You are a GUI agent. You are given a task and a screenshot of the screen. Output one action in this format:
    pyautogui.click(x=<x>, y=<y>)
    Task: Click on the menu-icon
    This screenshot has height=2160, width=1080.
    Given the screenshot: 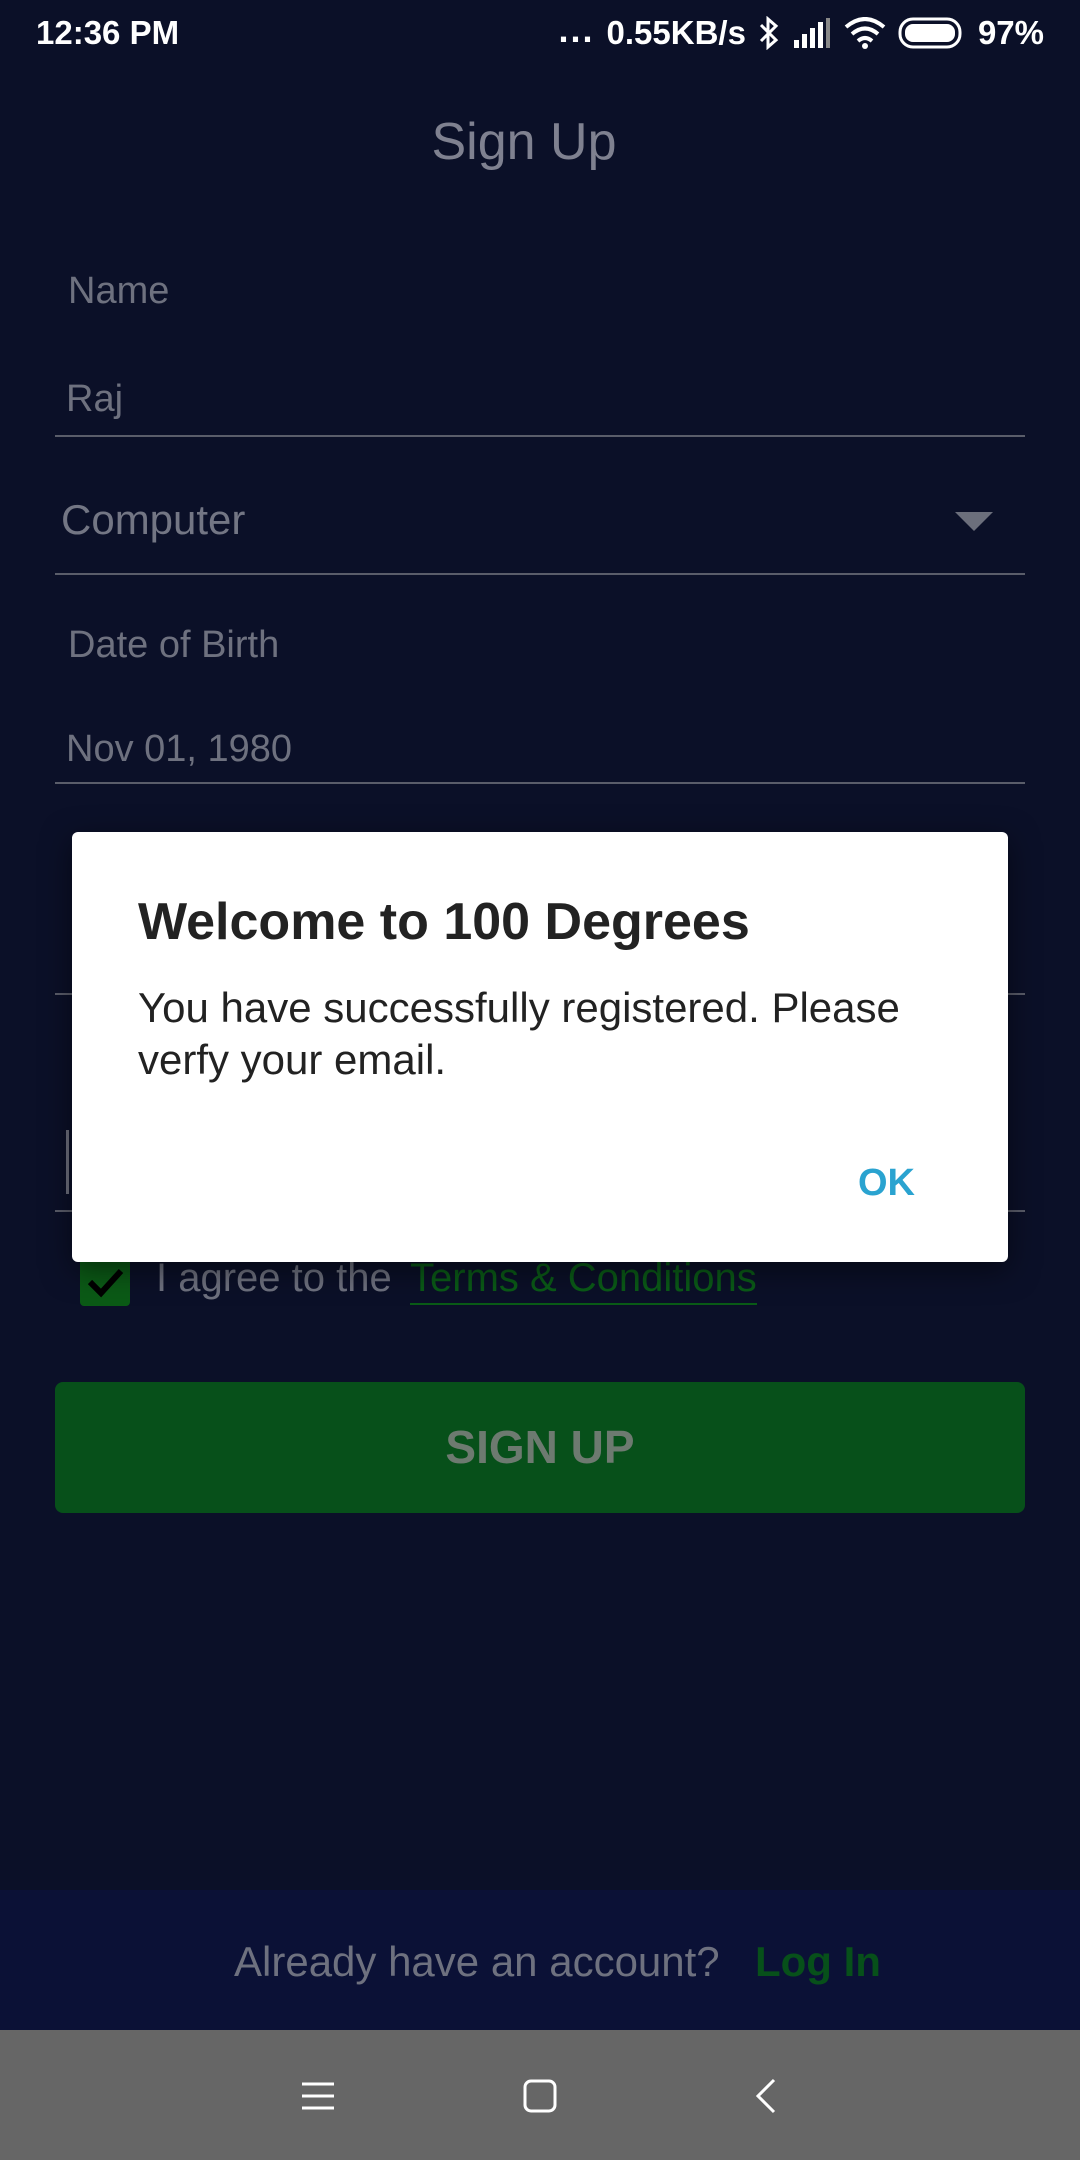 What is the action you would take?
    pyautogui.click(x=318, y=2096)
    